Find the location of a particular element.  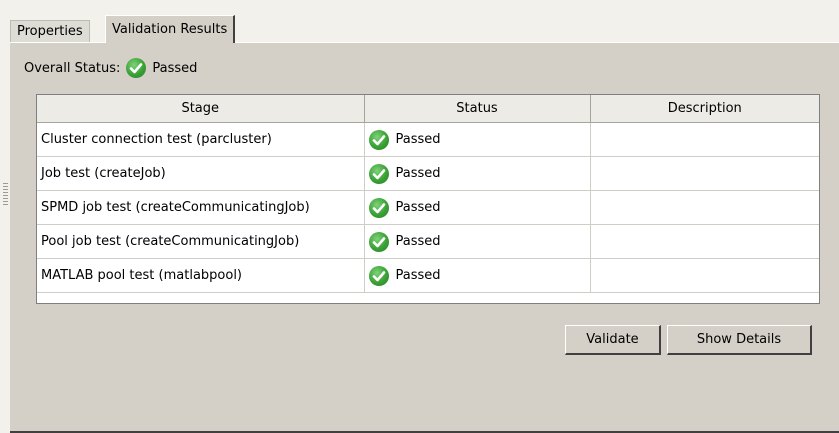

table-row: MATLAB pool test (matlabpool) Passed is located at coordinates (428, 275).